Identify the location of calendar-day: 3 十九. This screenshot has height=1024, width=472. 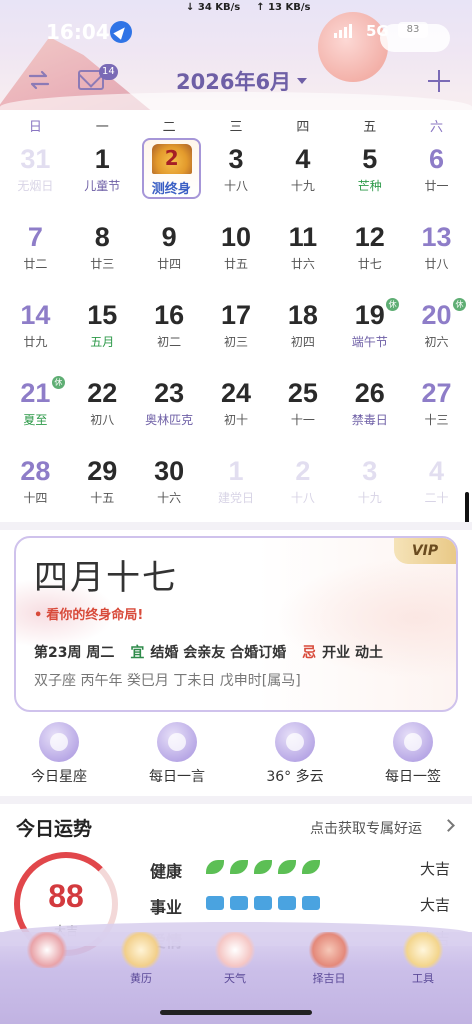
(369, 489).